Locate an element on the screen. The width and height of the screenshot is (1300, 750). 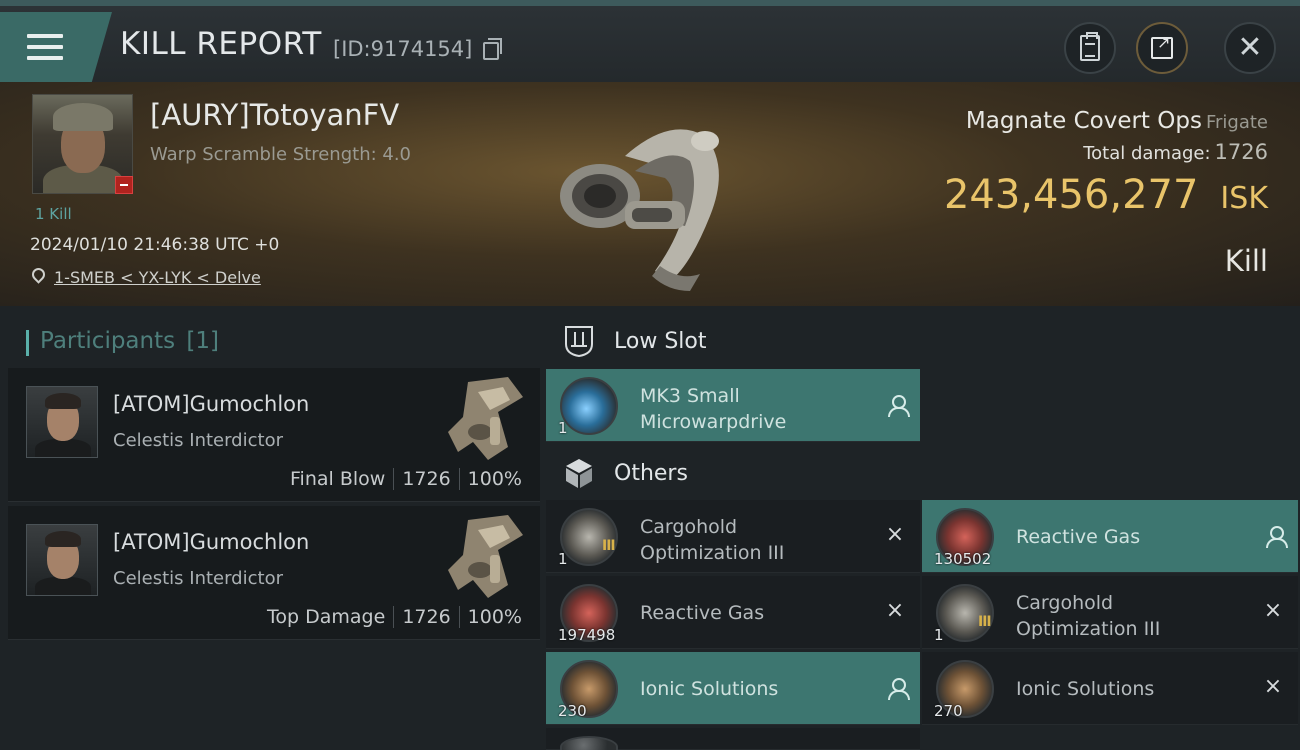
copy-icon is located at coordinates (492, 49).